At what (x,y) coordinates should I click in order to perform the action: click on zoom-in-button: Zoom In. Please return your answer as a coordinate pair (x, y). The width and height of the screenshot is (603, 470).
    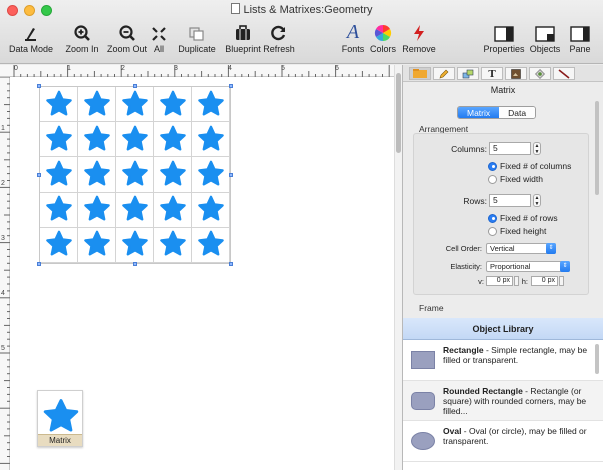
    Looking at the image, I should click on (82, 37).